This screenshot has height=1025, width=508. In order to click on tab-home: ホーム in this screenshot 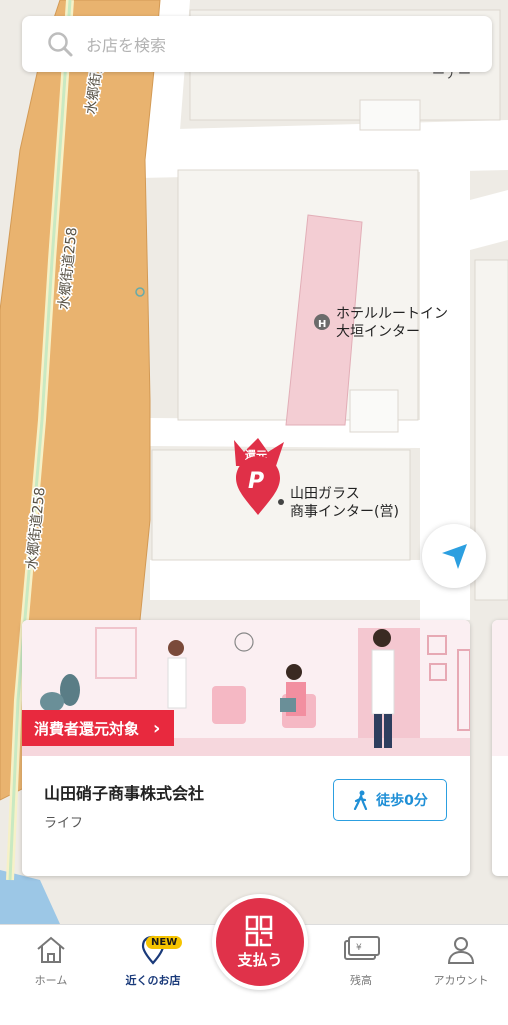, I will do `click(51, 961)`.